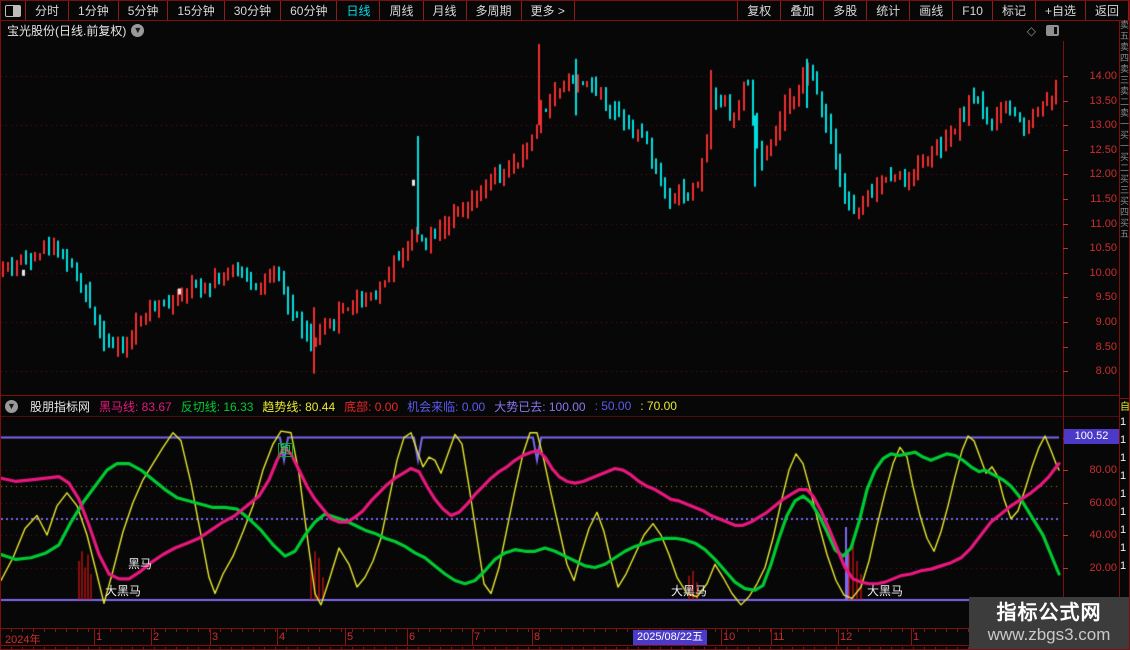 This screenshot has width=1130, height=650. I want to click on quote-char: 五, so click(1125, 36).